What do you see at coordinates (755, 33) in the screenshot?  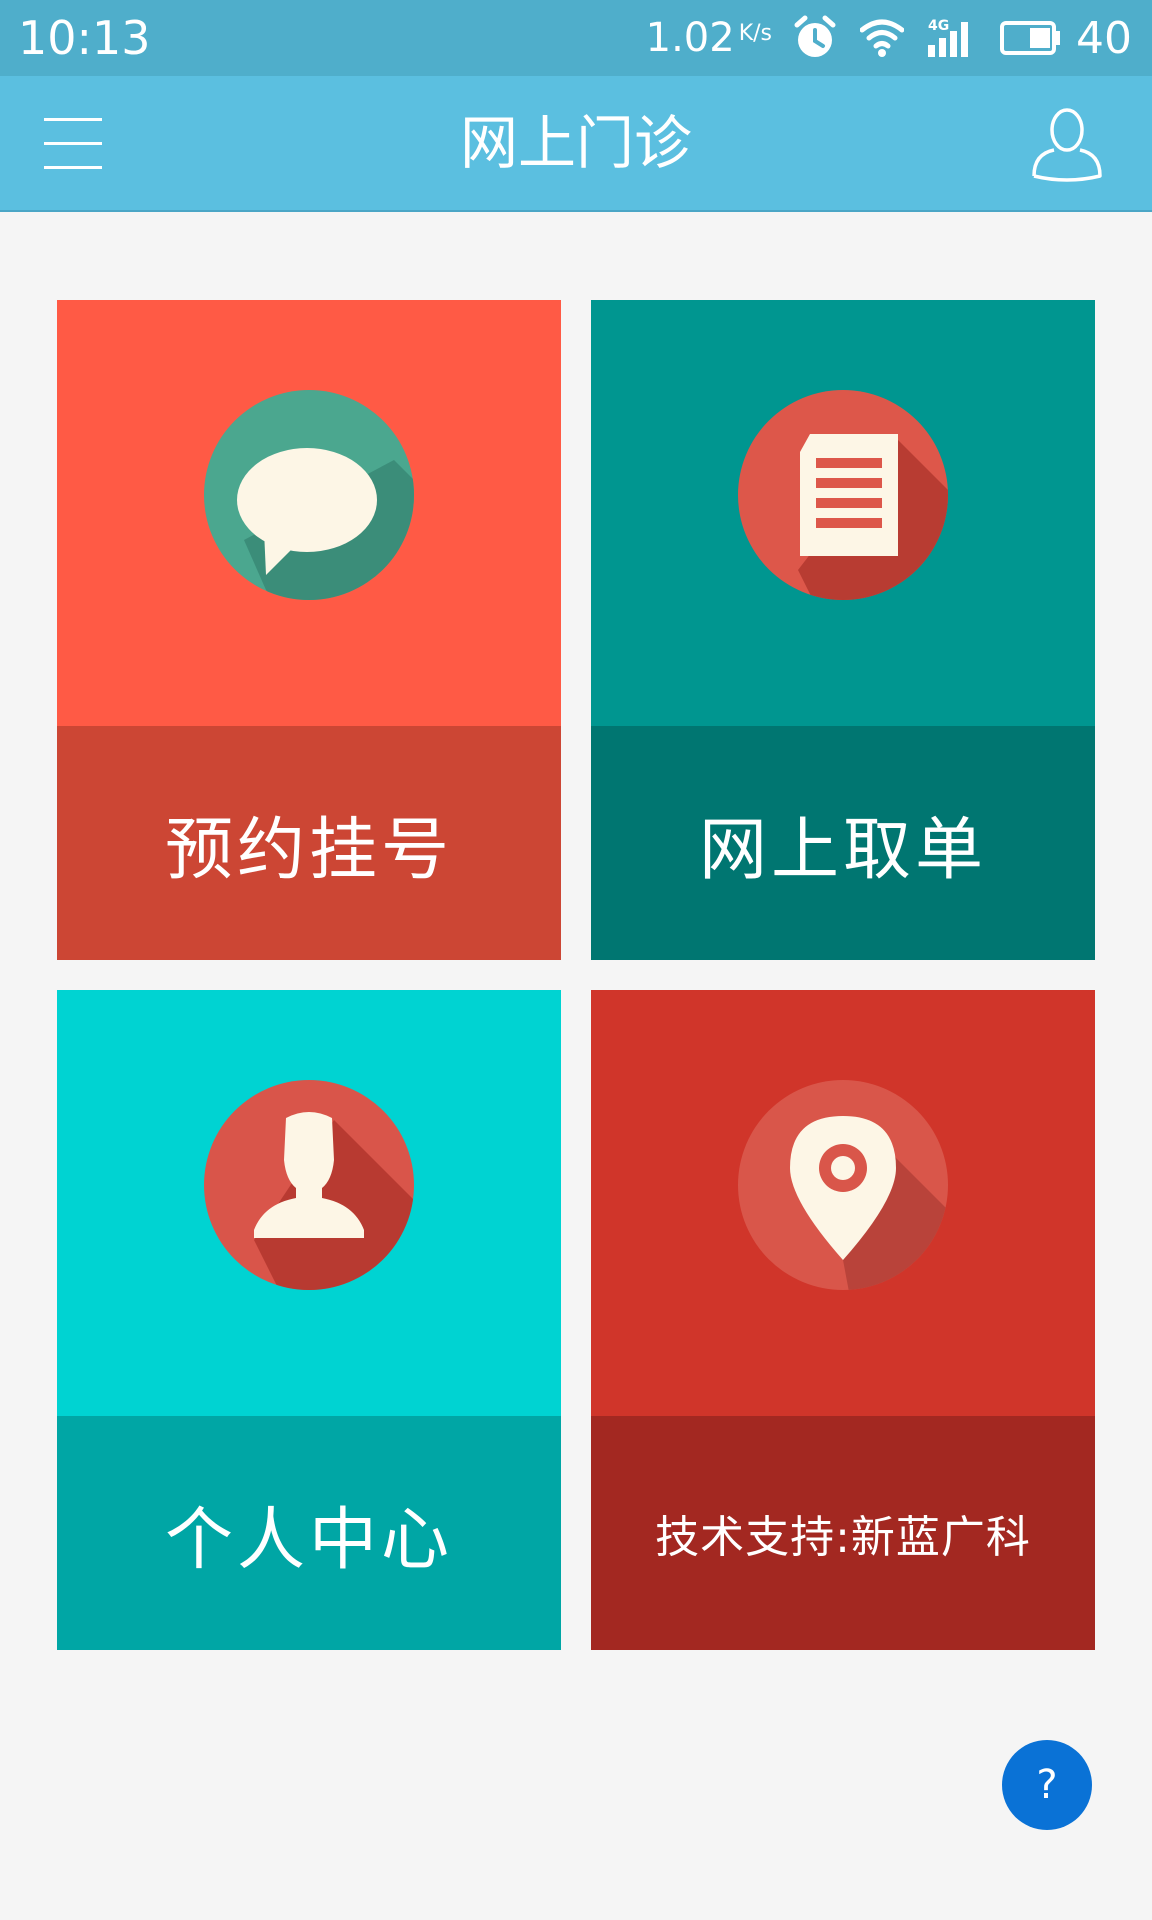 I see `net-speed-unit: K/s` at bounding box center [755, 33].